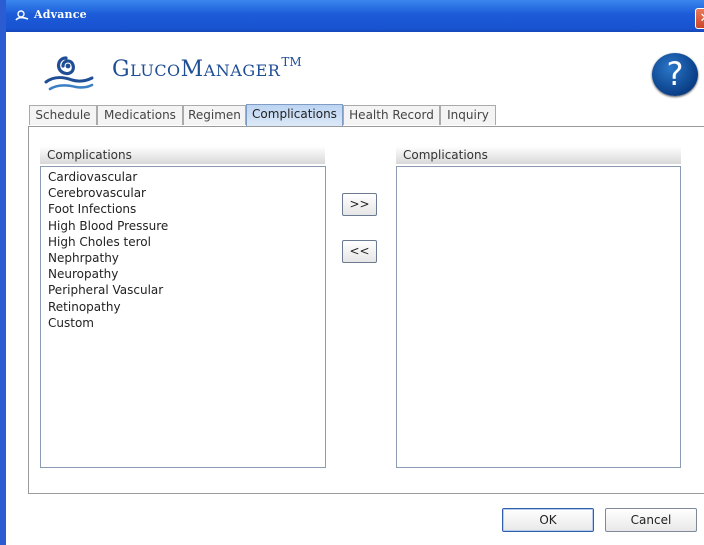 The image size is (704, 545). Describe the element at coordinates (22, 15) in the screenshot. I see `app-icon` at that location.